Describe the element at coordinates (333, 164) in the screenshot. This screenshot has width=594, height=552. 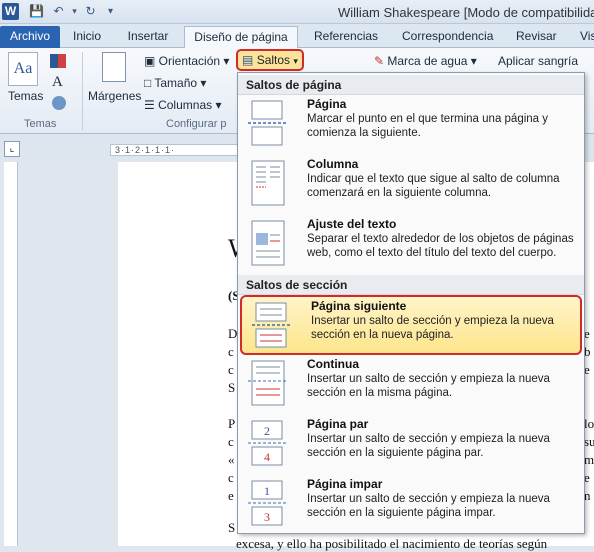
I see `menu-item-title: Columna` at that location.